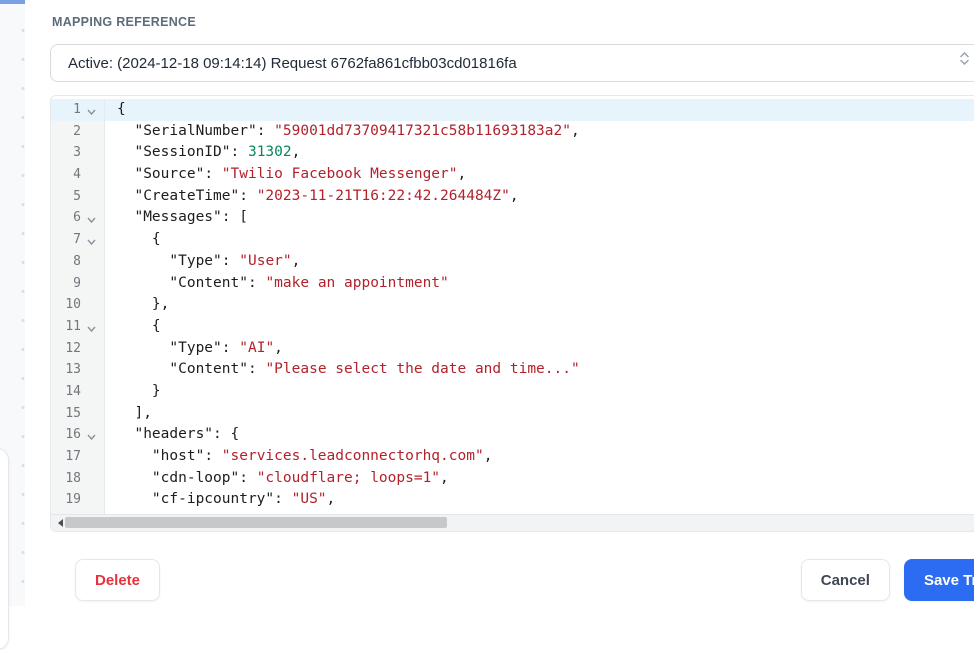  What do you see at coordinates (512, 522) in the screenshot?
I see `horizontal-scrollbar` at bounding box center [512, 522].